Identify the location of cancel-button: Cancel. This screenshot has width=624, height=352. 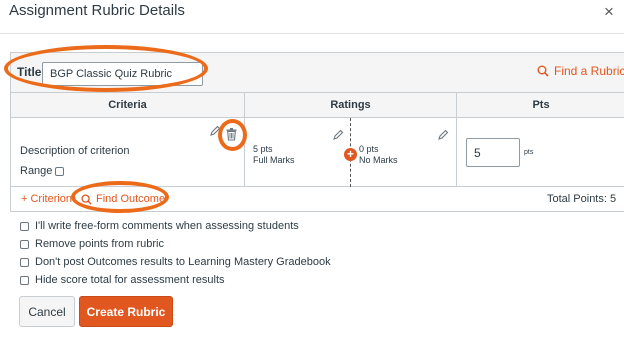
(47, 311).